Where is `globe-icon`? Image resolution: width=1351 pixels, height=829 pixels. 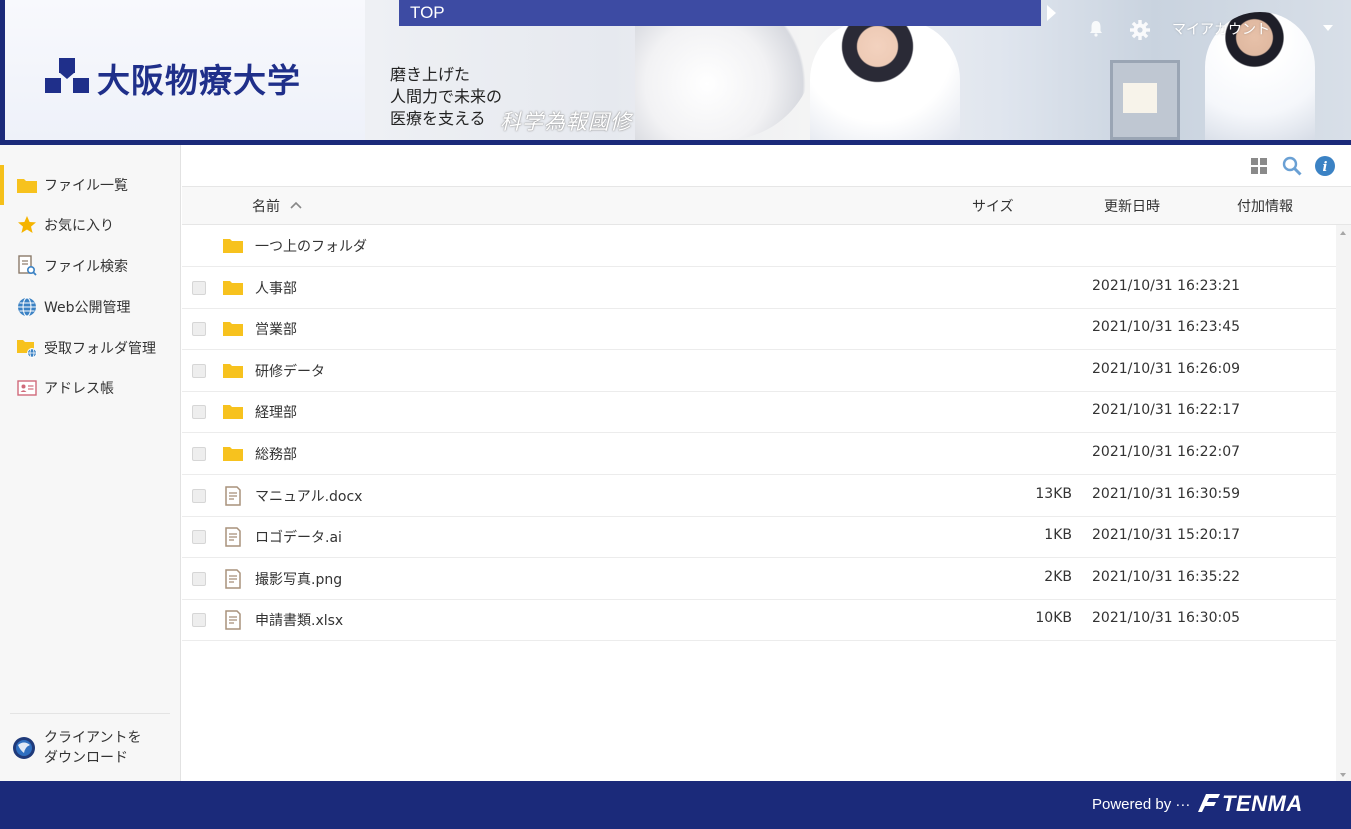
globe-icon is located at coordinates (27, 307).